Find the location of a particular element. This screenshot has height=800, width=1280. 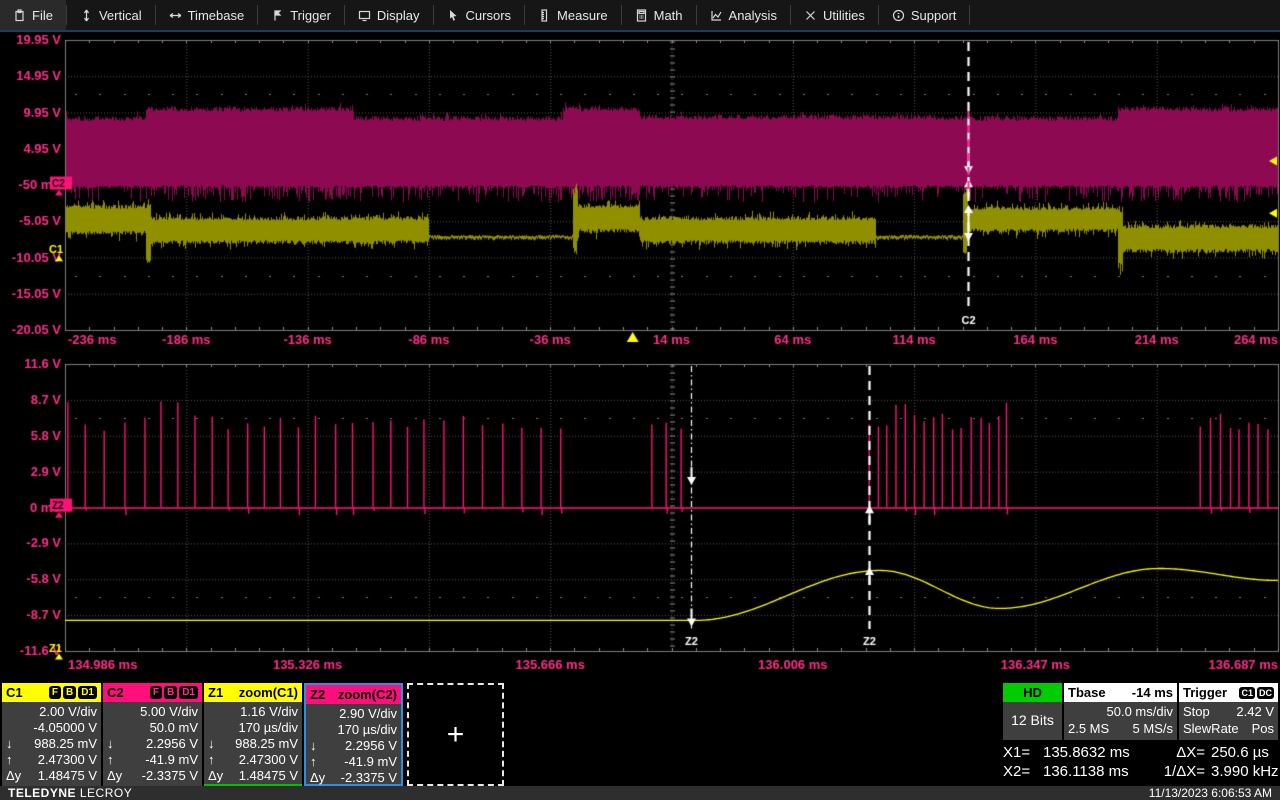

menu-vertical: Vertical is located at coordinates (111, 15).